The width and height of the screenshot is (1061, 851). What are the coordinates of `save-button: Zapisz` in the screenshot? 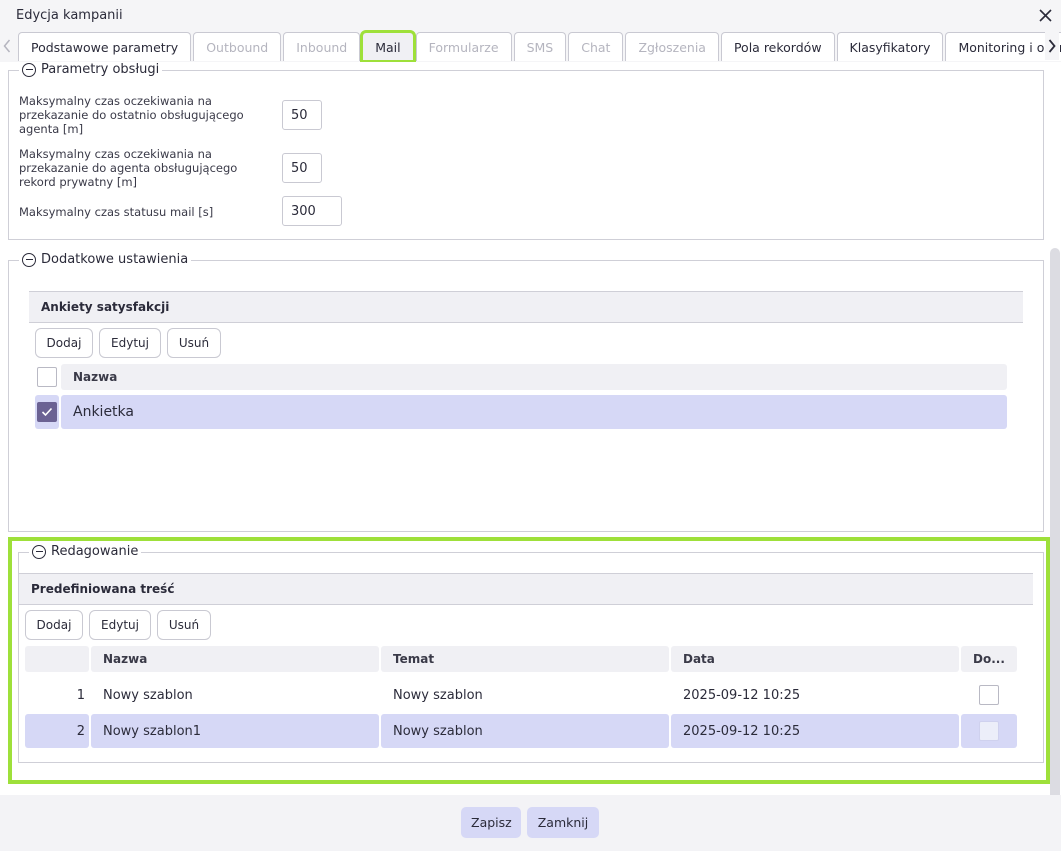 It's located at (491, 822).